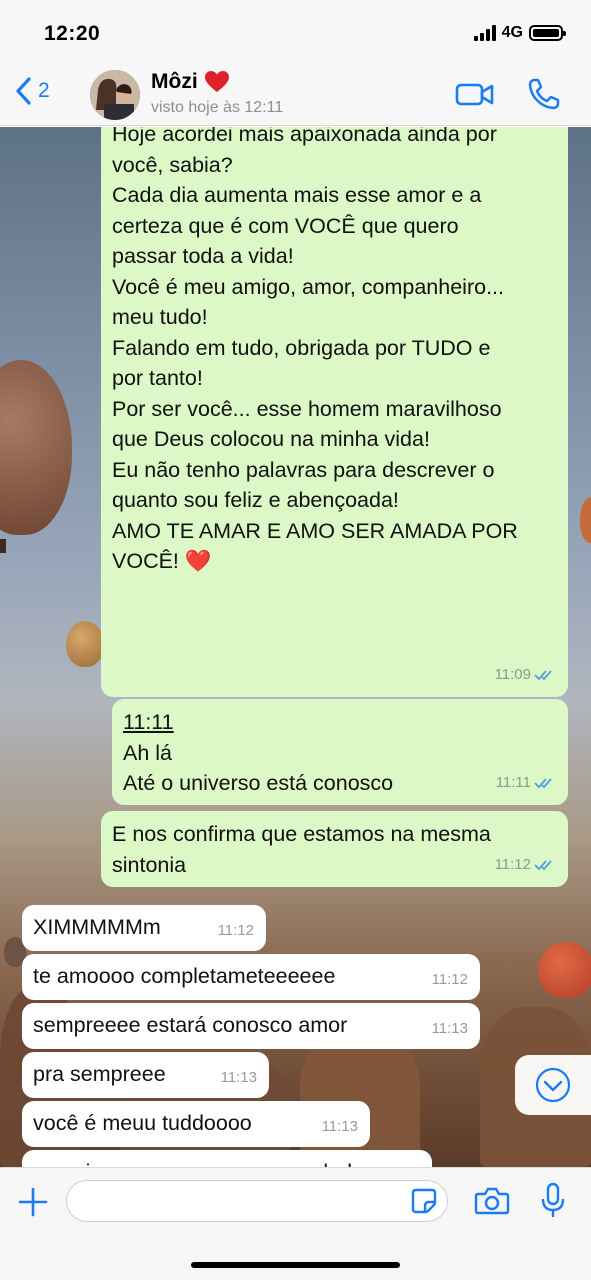  I want to click on video-call-icon, so click(474, 94).